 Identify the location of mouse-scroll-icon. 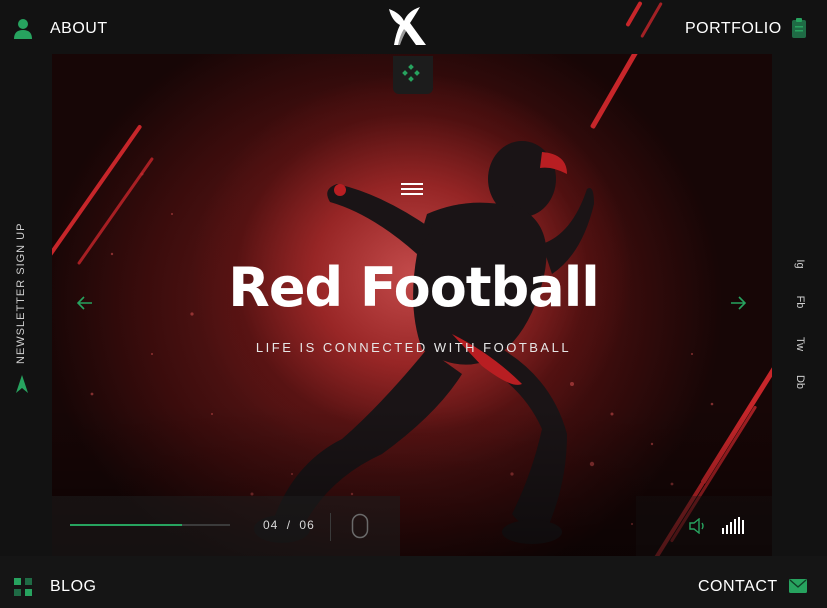
(360, 528).